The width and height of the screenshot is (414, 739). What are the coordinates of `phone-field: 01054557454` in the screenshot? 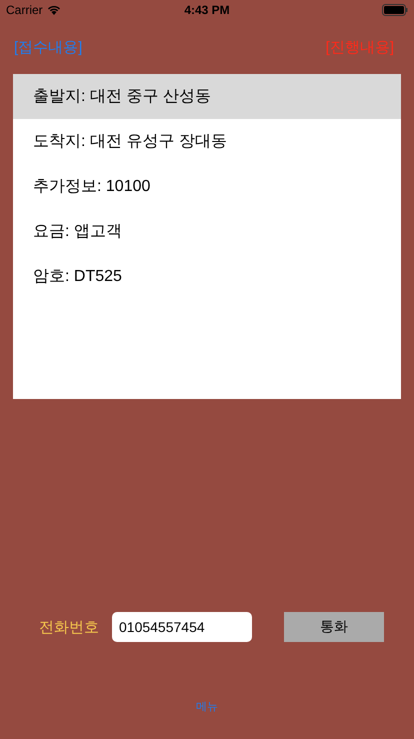 It's located at (182, 627).